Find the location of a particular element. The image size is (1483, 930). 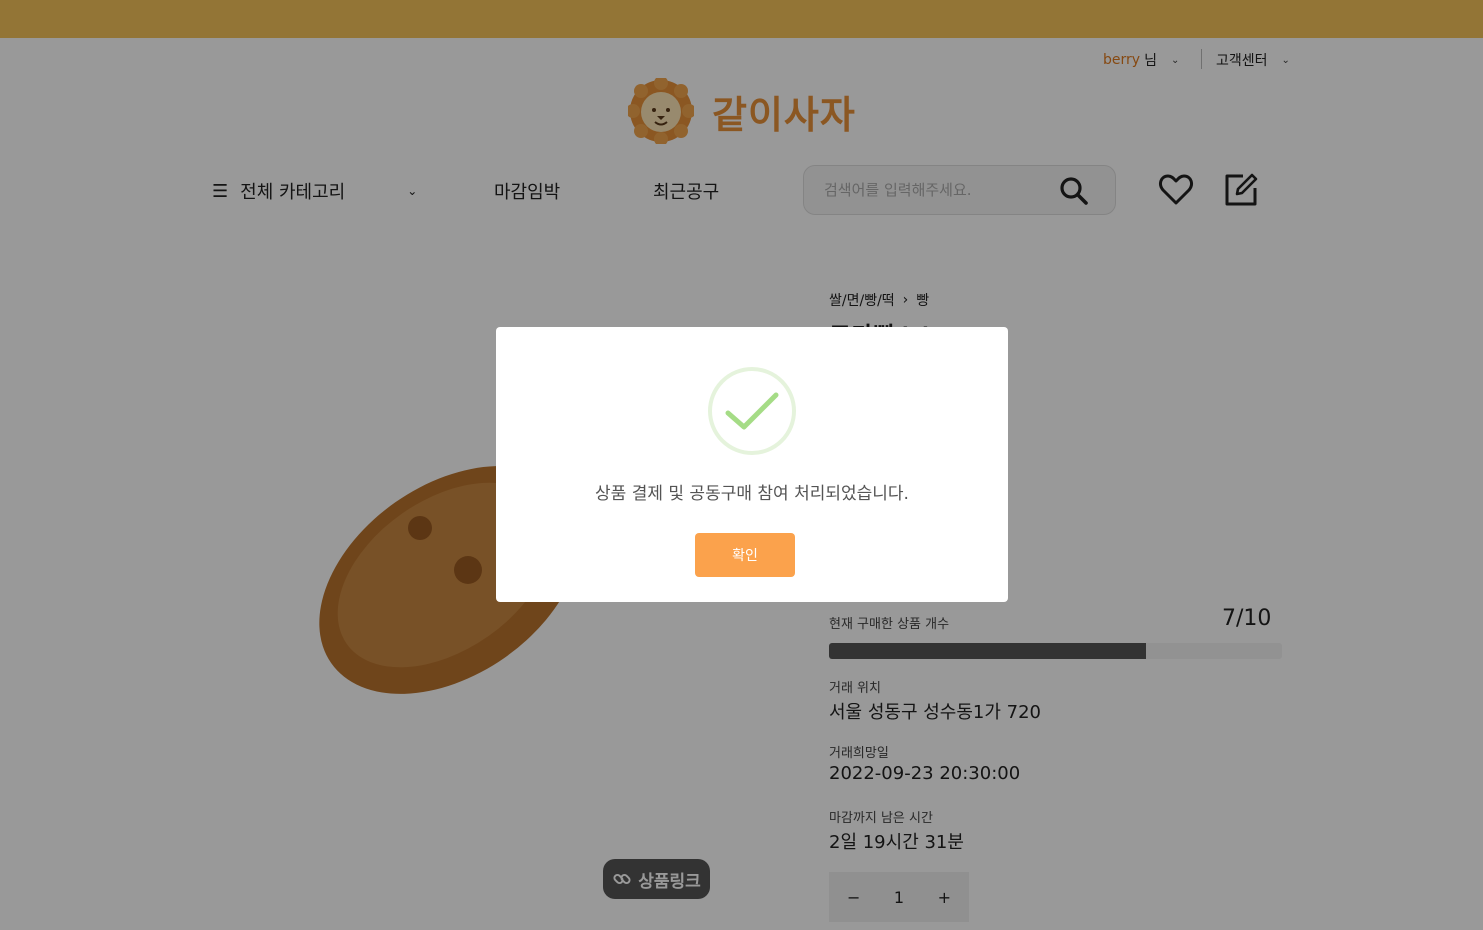

dialog-message: 상품 결제 및 공동구매 참여 처리되었습니다. is located at coordinates (752, 494).